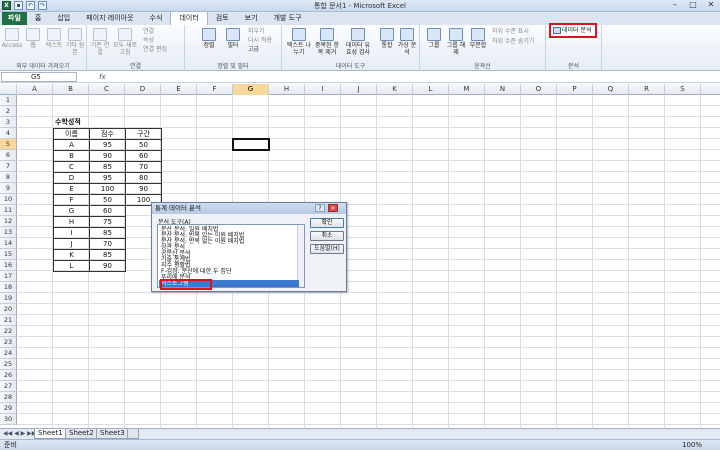 The height and width of the screenshot is (450, 720). What do you see at coordinates (68, 122) in the screenshot?
I see `sheet-heading: 수학성적` at bounding box center [68, 122].